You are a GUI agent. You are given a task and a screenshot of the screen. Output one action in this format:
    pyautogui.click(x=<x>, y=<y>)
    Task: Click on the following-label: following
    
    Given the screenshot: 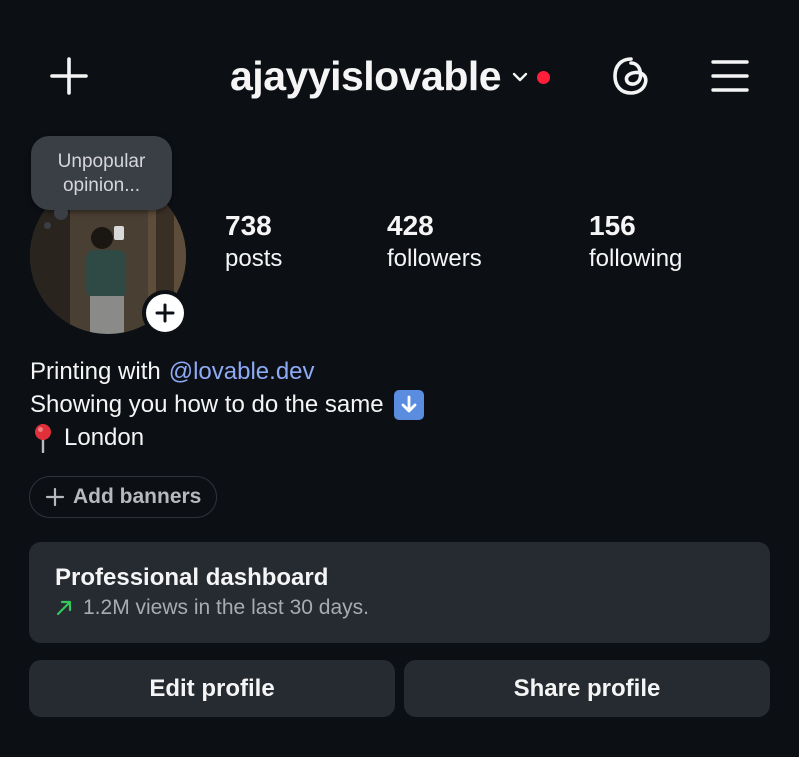 What is the action you would take?
    pyautogui.click(x=636, y=258)
    